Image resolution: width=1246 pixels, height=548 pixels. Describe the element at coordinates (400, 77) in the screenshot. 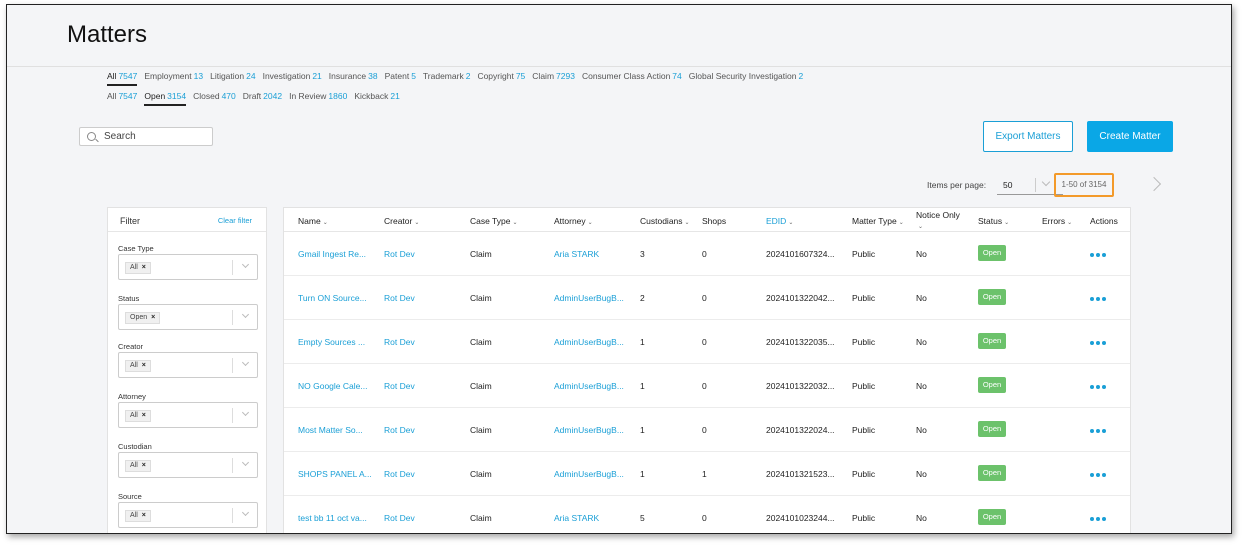

I see `tab-case-type-patent: Patent 5` at that location.